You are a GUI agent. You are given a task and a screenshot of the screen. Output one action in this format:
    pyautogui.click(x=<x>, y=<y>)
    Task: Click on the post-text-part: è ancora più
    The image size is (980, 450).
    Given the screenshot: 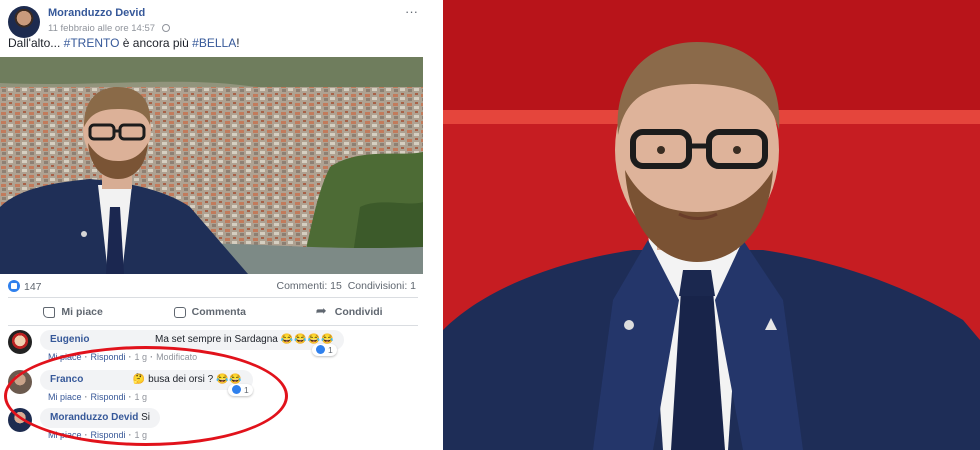 What is the action you would take?
    pyautogui.click(x=156, y=43)
    